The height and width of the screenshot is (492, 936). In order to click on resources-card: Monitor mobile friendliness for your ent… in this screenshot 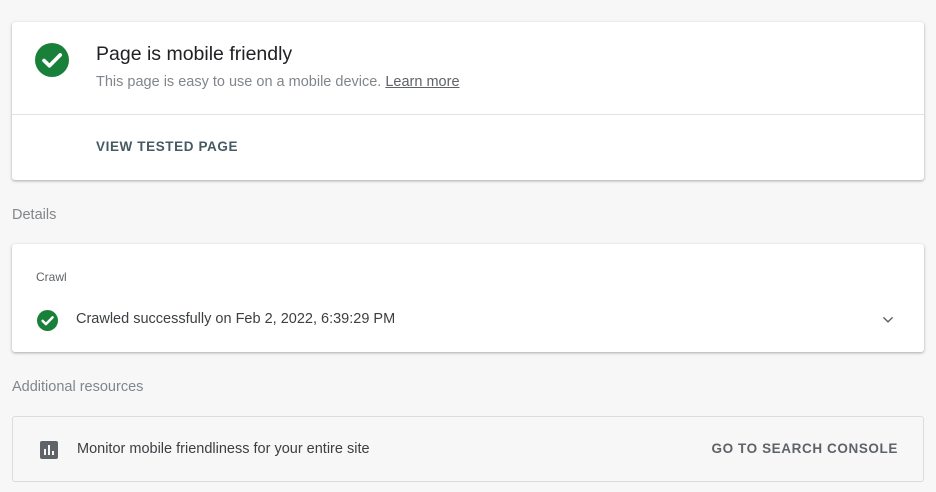, I will do `click(468, 449)`.